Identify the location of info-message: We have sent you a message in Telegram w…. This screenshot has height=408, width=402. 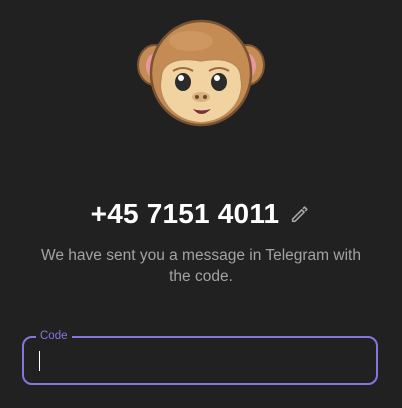
(201, 266).